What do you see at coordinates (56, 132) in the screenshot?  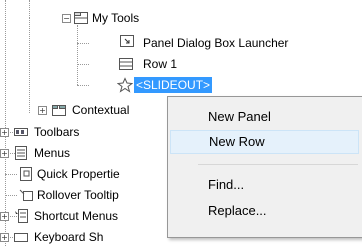 I see `tree-item-toolbars: Toolbars` at bounding box center [56, 132].